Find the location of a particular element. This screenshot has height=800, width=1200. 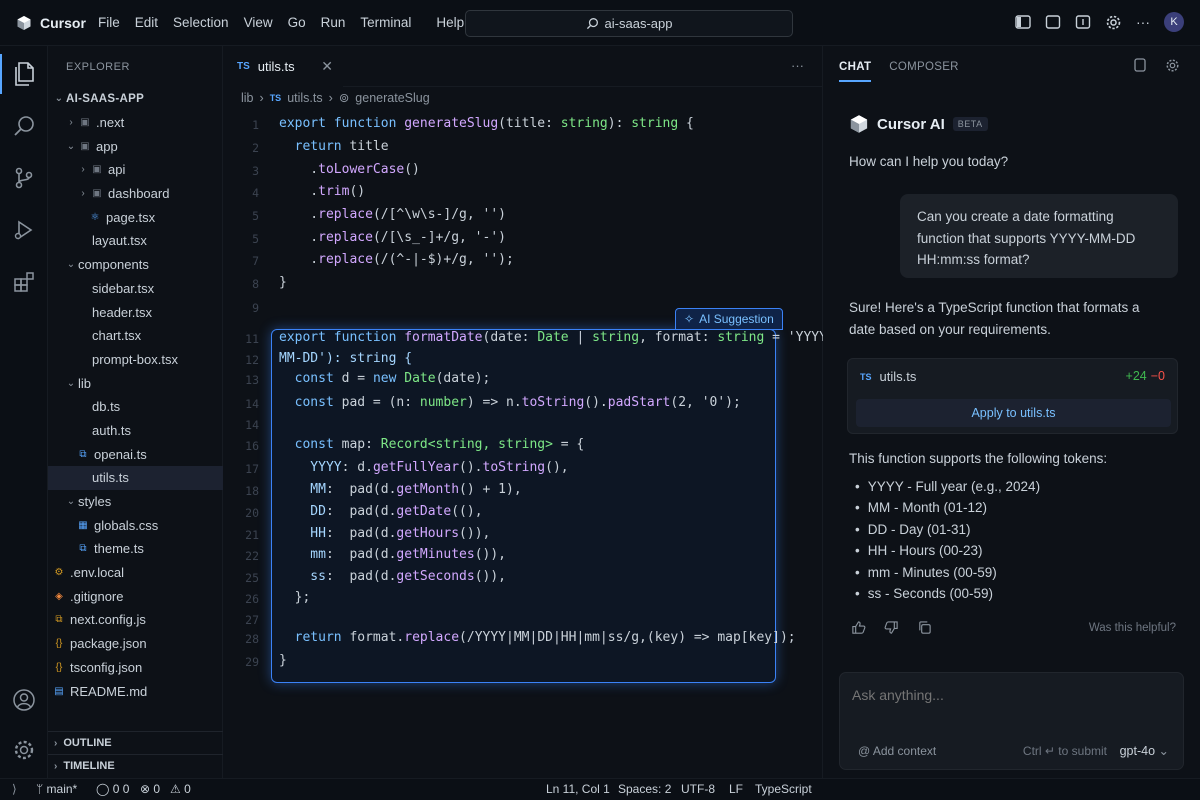

tree-folder: › ▣ api is located at coordinates (135, 170).